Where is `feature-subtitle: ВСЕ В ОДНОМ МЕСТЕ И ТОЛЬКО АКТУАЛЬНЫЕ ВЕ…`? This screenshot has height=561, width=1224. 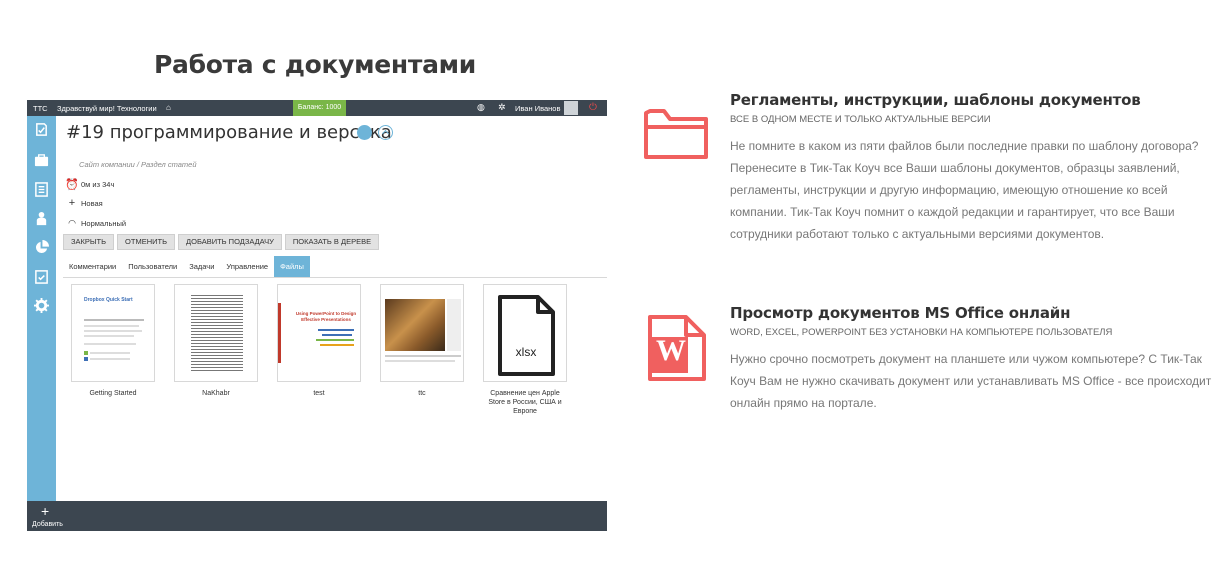 feature-subtitle: ВСЕ В ОДНОМ МЕСТЕ И ТОЛЬКО АКТУАЛЬНЫЕ ВЕ… is located at coordinates (860, 119).